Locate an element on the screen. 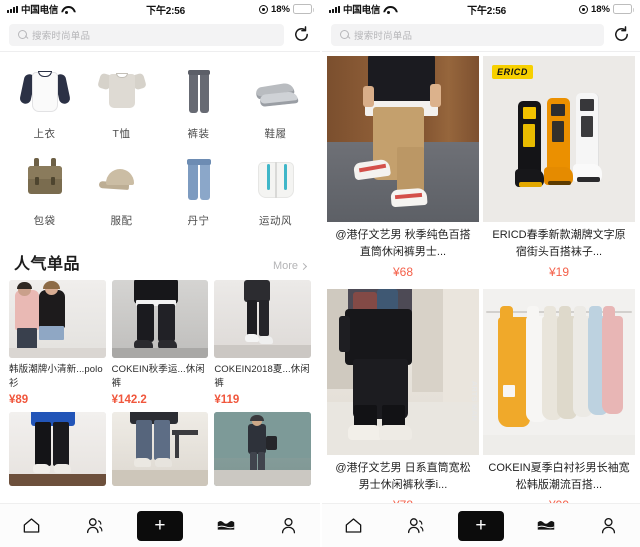 The height and width of the screenshot is (547, 640). product-card: COKEIN秋季运...休闲裤 ¥142.2 is located at coordinates (160, 343).